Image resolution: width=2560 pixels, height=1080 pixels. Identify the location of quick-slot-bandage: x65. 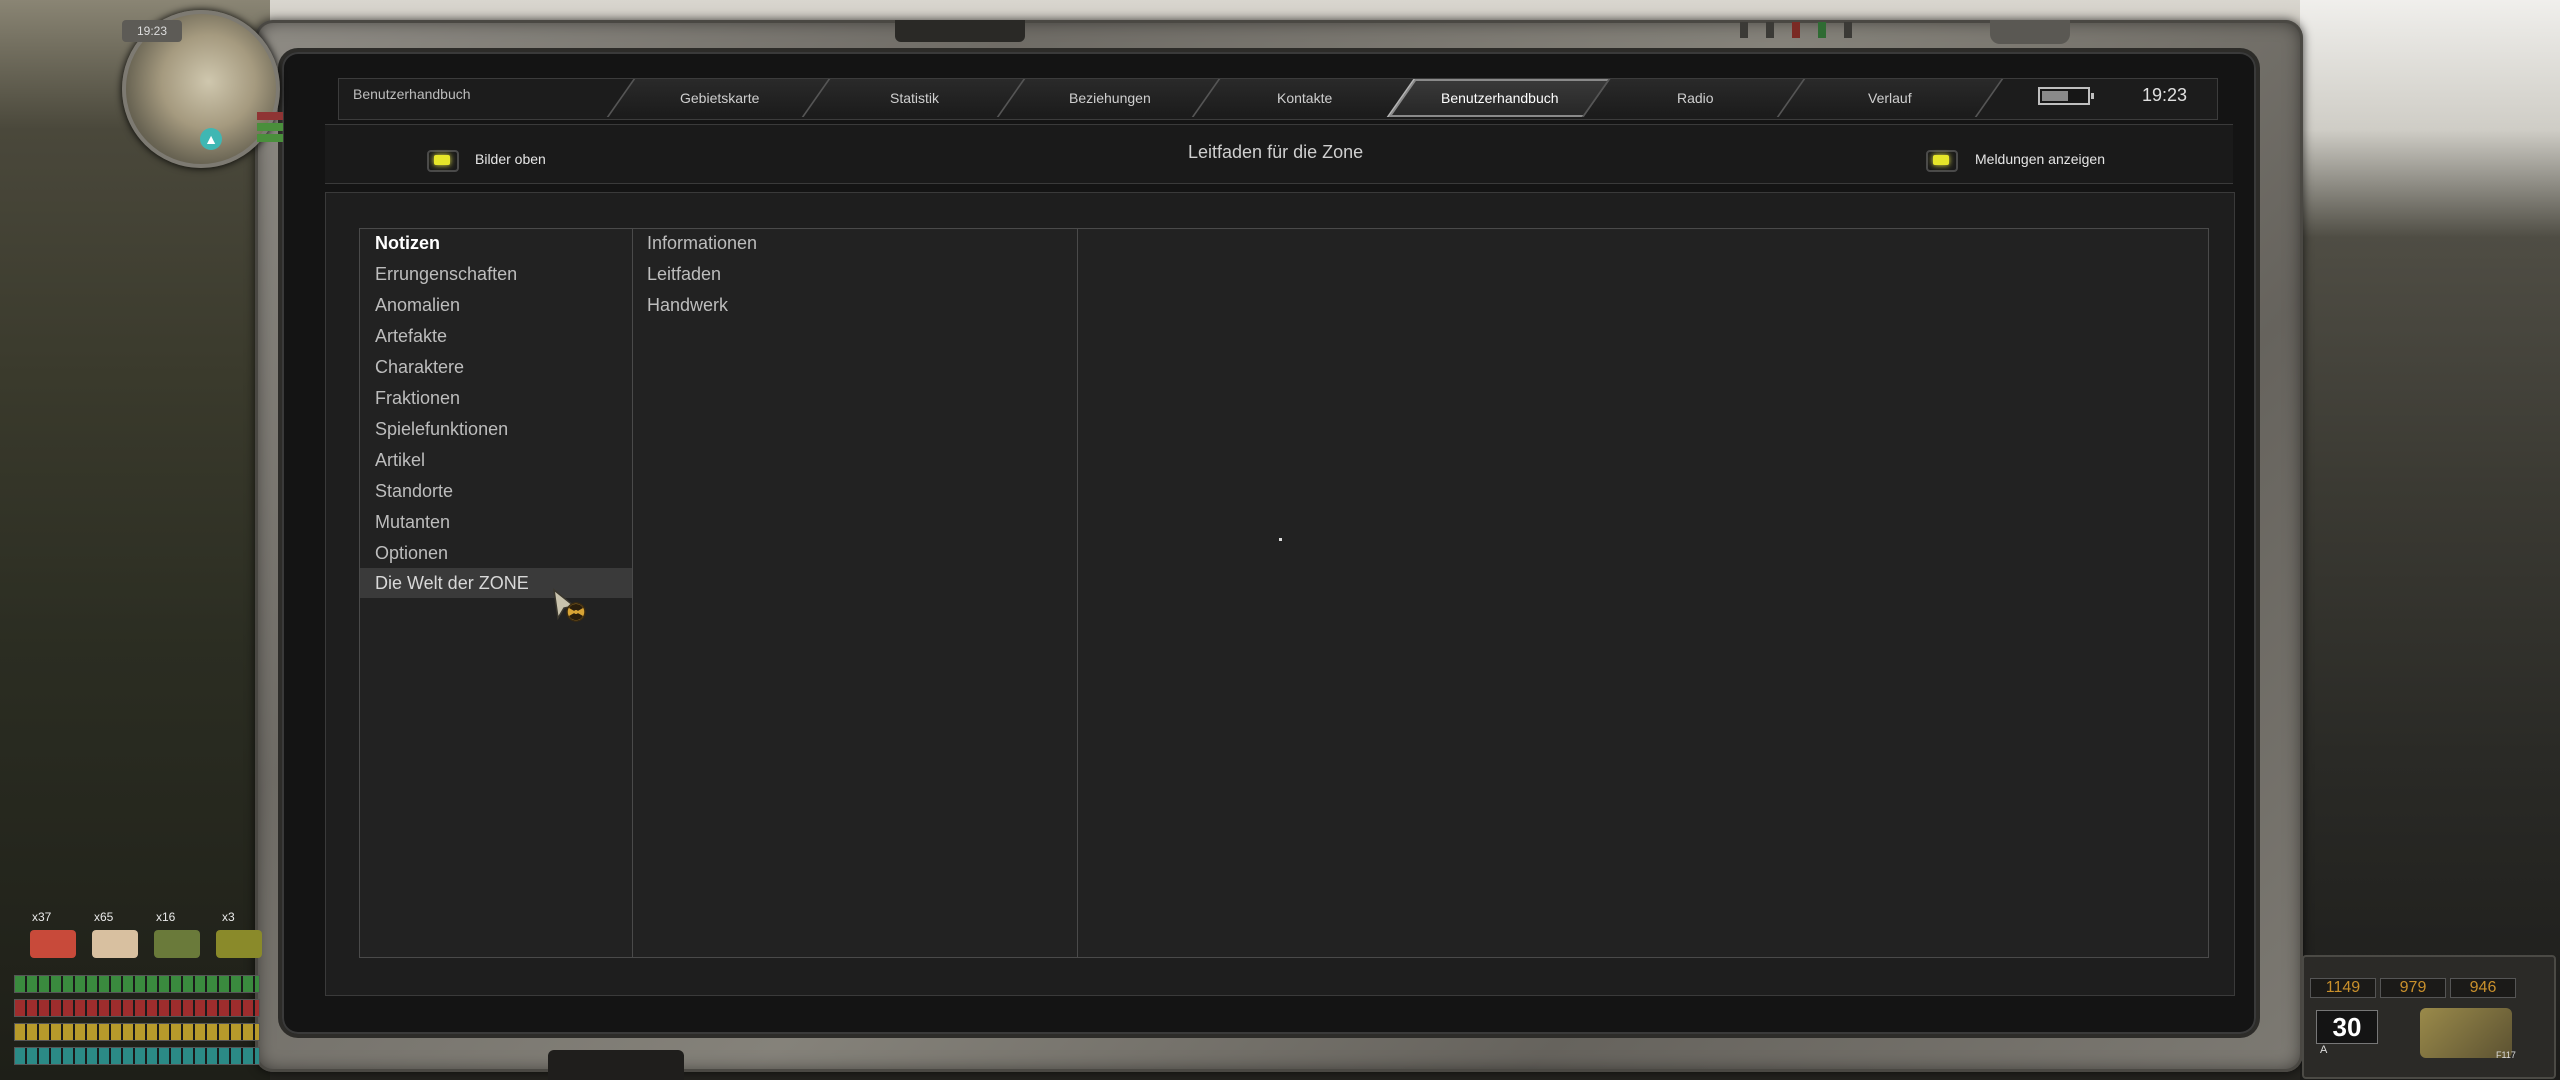
(118, 940).